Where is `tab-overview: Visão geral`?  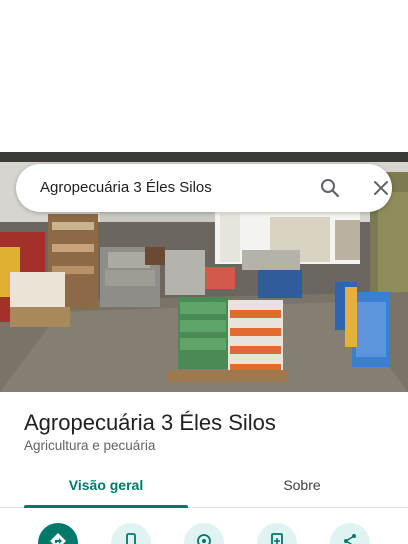
tab-overview: Visão geral is located at coordinates (106, 488).